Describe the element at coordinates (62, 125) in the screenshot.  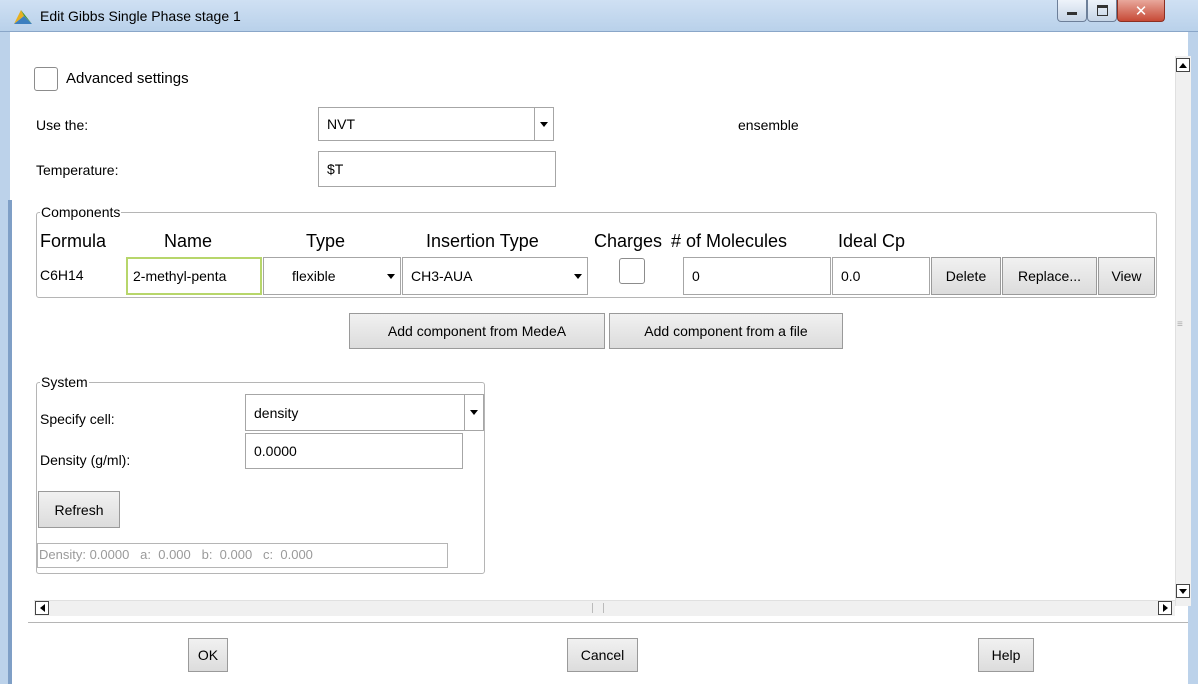
I see `use-the-label: Use the:` at that location.